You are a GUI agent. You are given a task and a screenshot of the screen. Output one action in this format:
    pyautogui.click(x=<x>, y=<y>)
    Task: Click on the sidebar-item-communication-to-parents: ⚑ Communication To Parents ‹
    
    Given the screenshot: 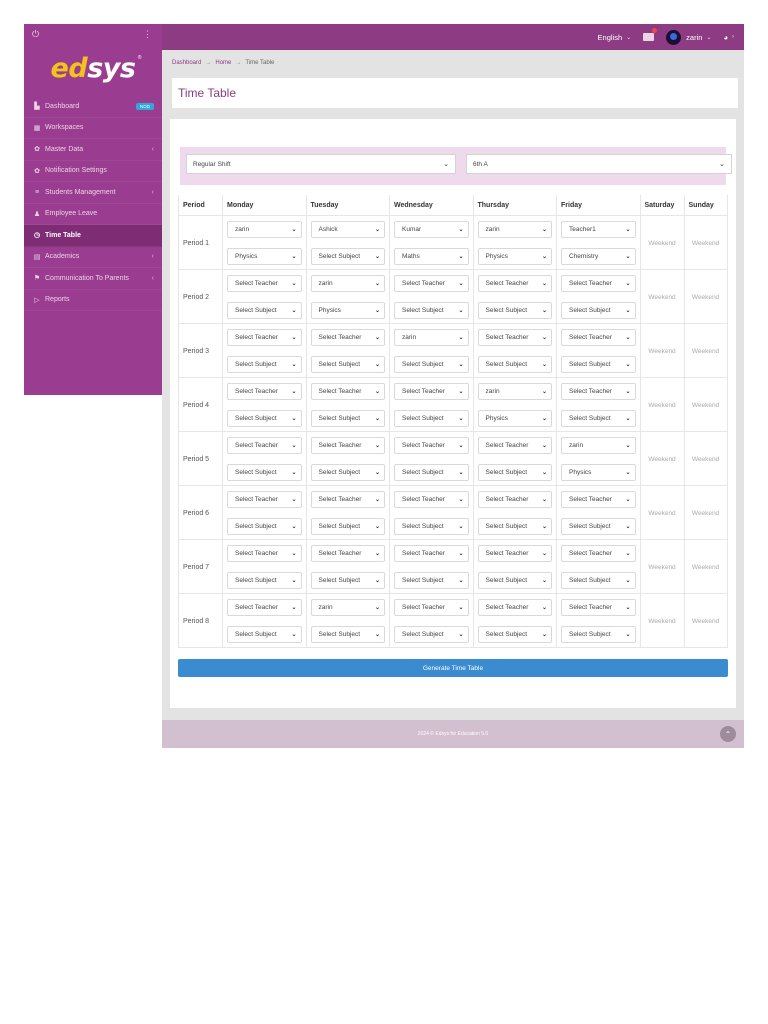 What is the action you would take?
    pyautogui.click(x=93, y=279)
    